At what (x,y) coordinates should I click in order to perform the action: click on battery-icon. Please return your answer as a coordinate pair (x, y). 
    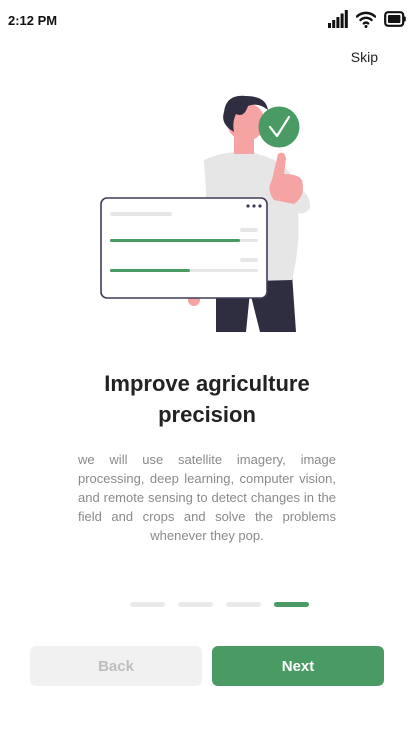
    Looking at the image, I should click on (395, 19).